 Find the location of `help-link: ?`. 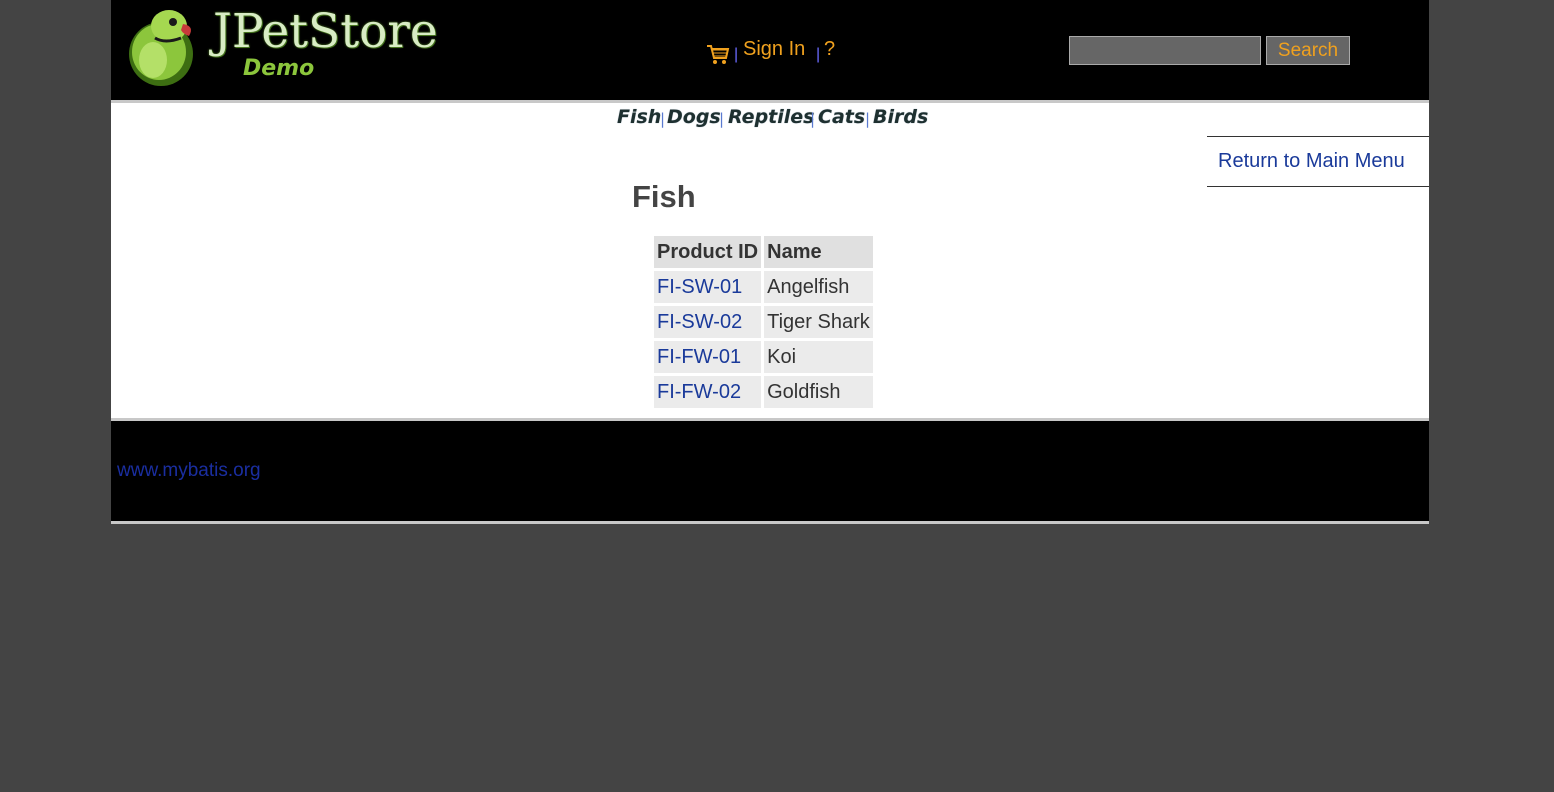

help-link: ? is located at coordinates (829, 49).